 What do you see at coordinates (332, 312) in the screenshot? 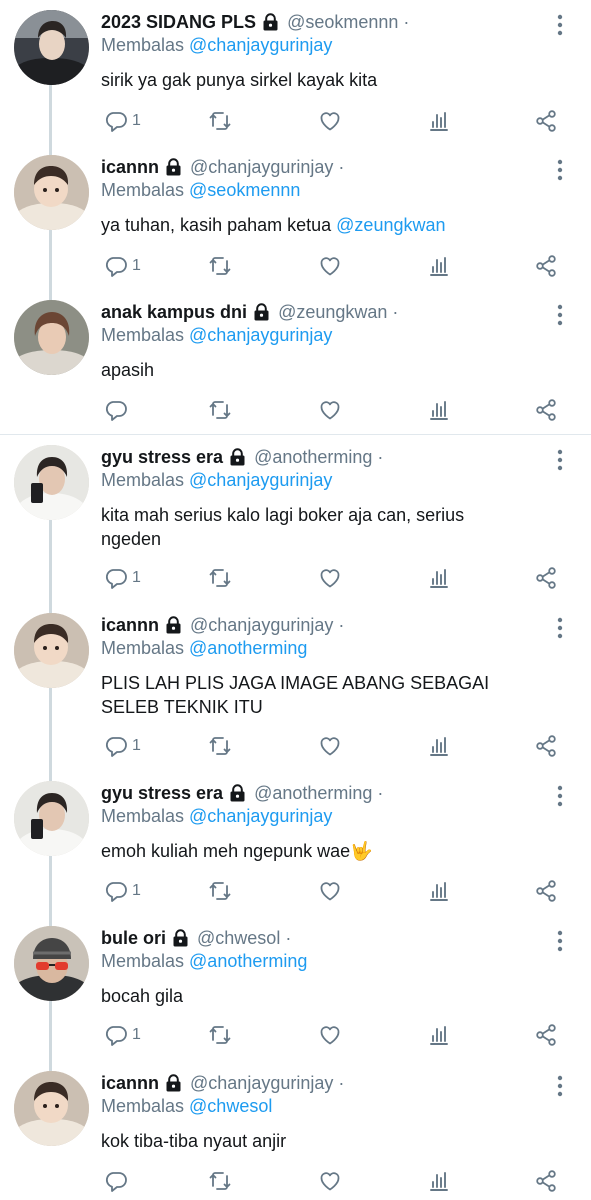
I see `username: @zeungkwan` at bounding box center [332, 312].